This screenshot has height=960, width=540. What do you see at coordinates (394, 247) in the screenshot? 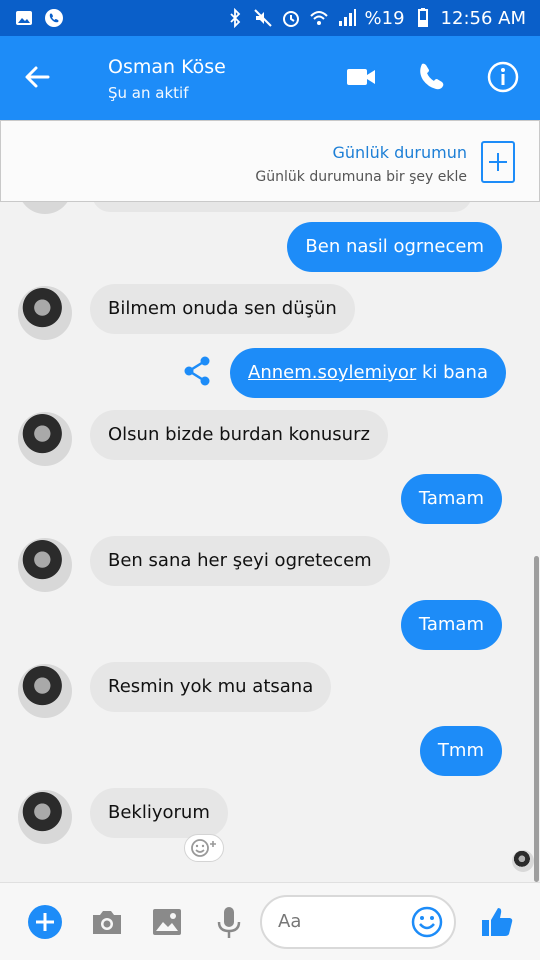
I see `message-bubble-outgoing: Ben nasil ogrnecem` at bounding box center [394, 247].